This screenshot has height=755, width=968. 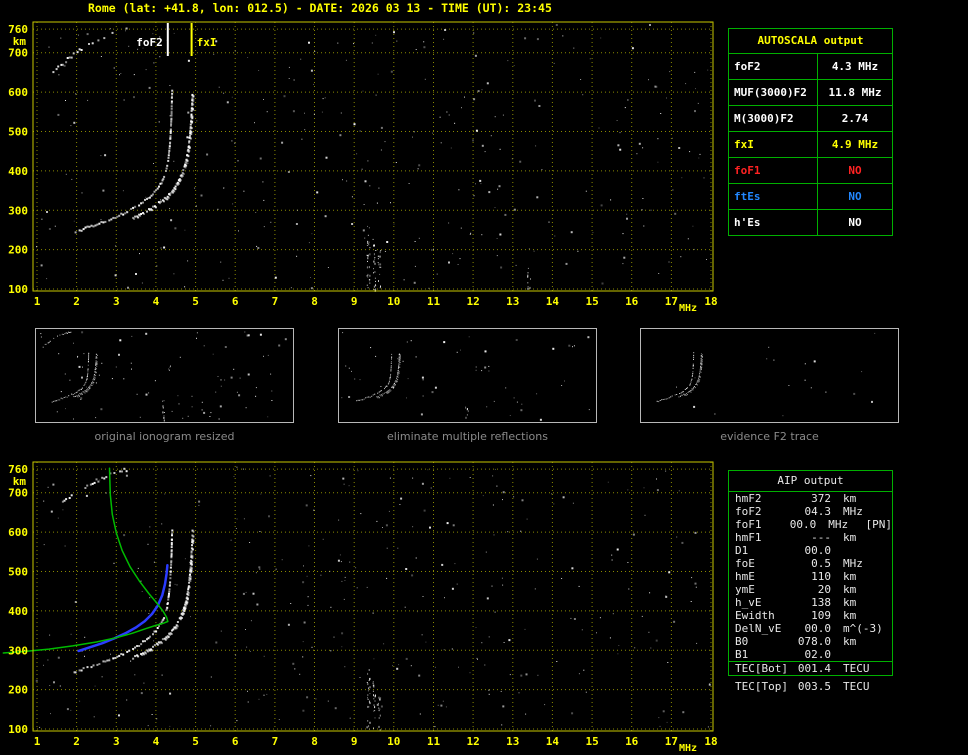 What do you see at coordinates (821, 602) in the screenshot?
I see `parameter-value: 138` at bounding box center [821, 602].